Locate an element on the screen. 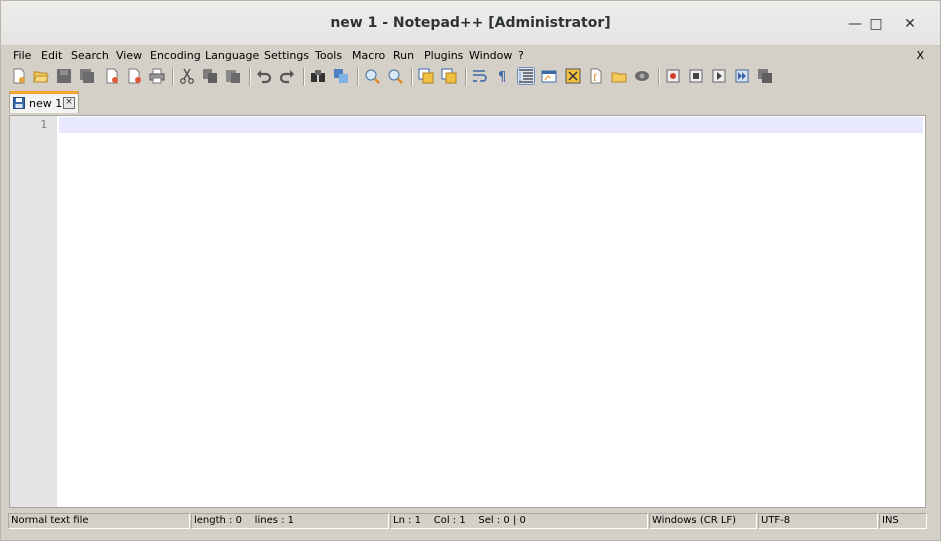 The image size is (941, 541). replace-icon is located at coordinates (341, 76).